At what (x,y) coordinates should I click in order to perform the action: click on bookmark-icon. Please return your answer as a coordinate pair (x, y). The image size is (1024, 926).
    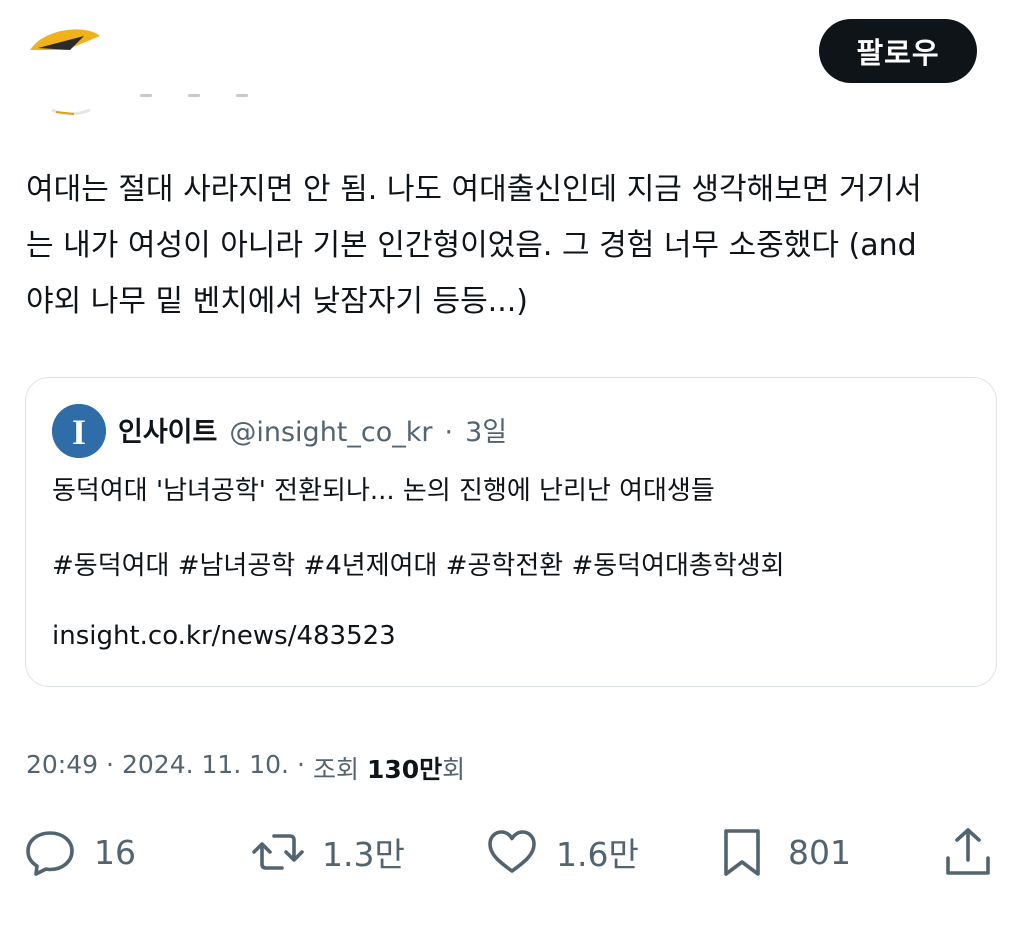
    Looking at the image, I should click on (742, 852).